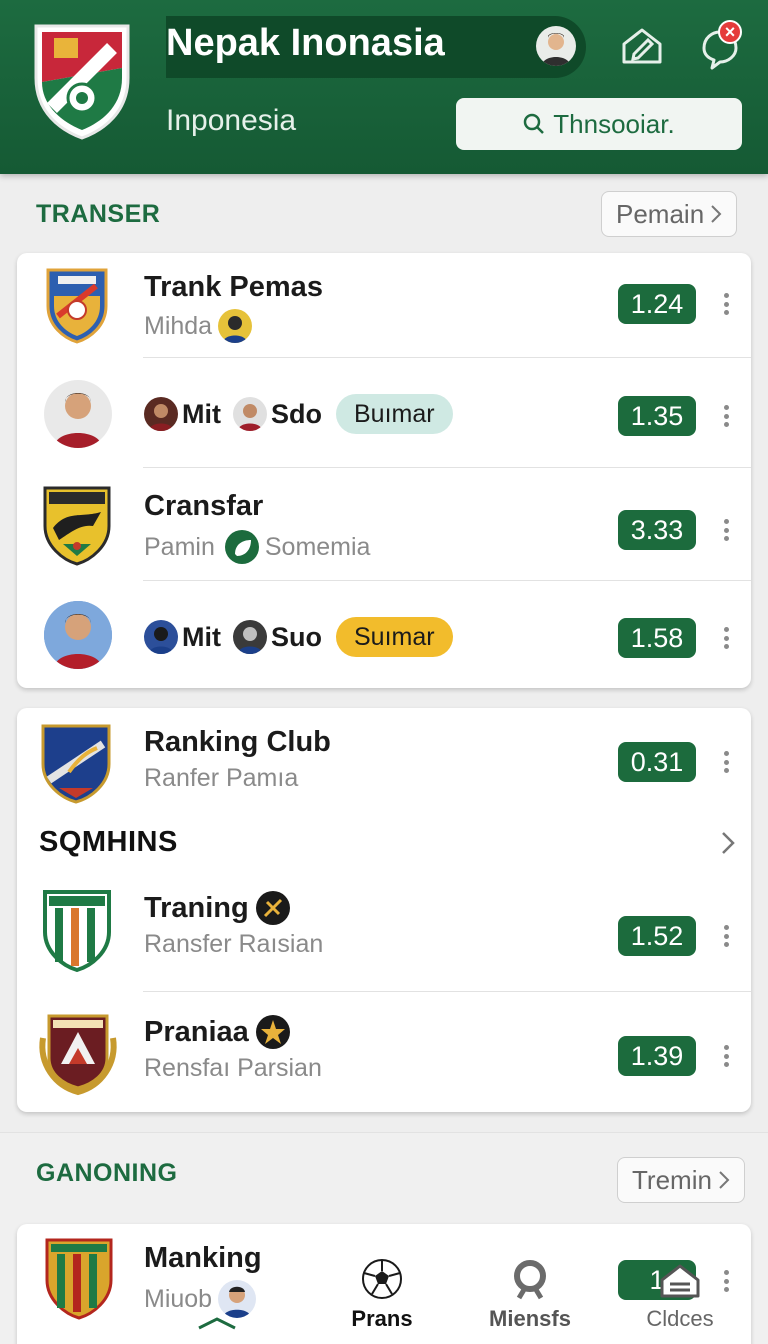  I want to click on row-title: Trank Pemas, so click(233, 287).